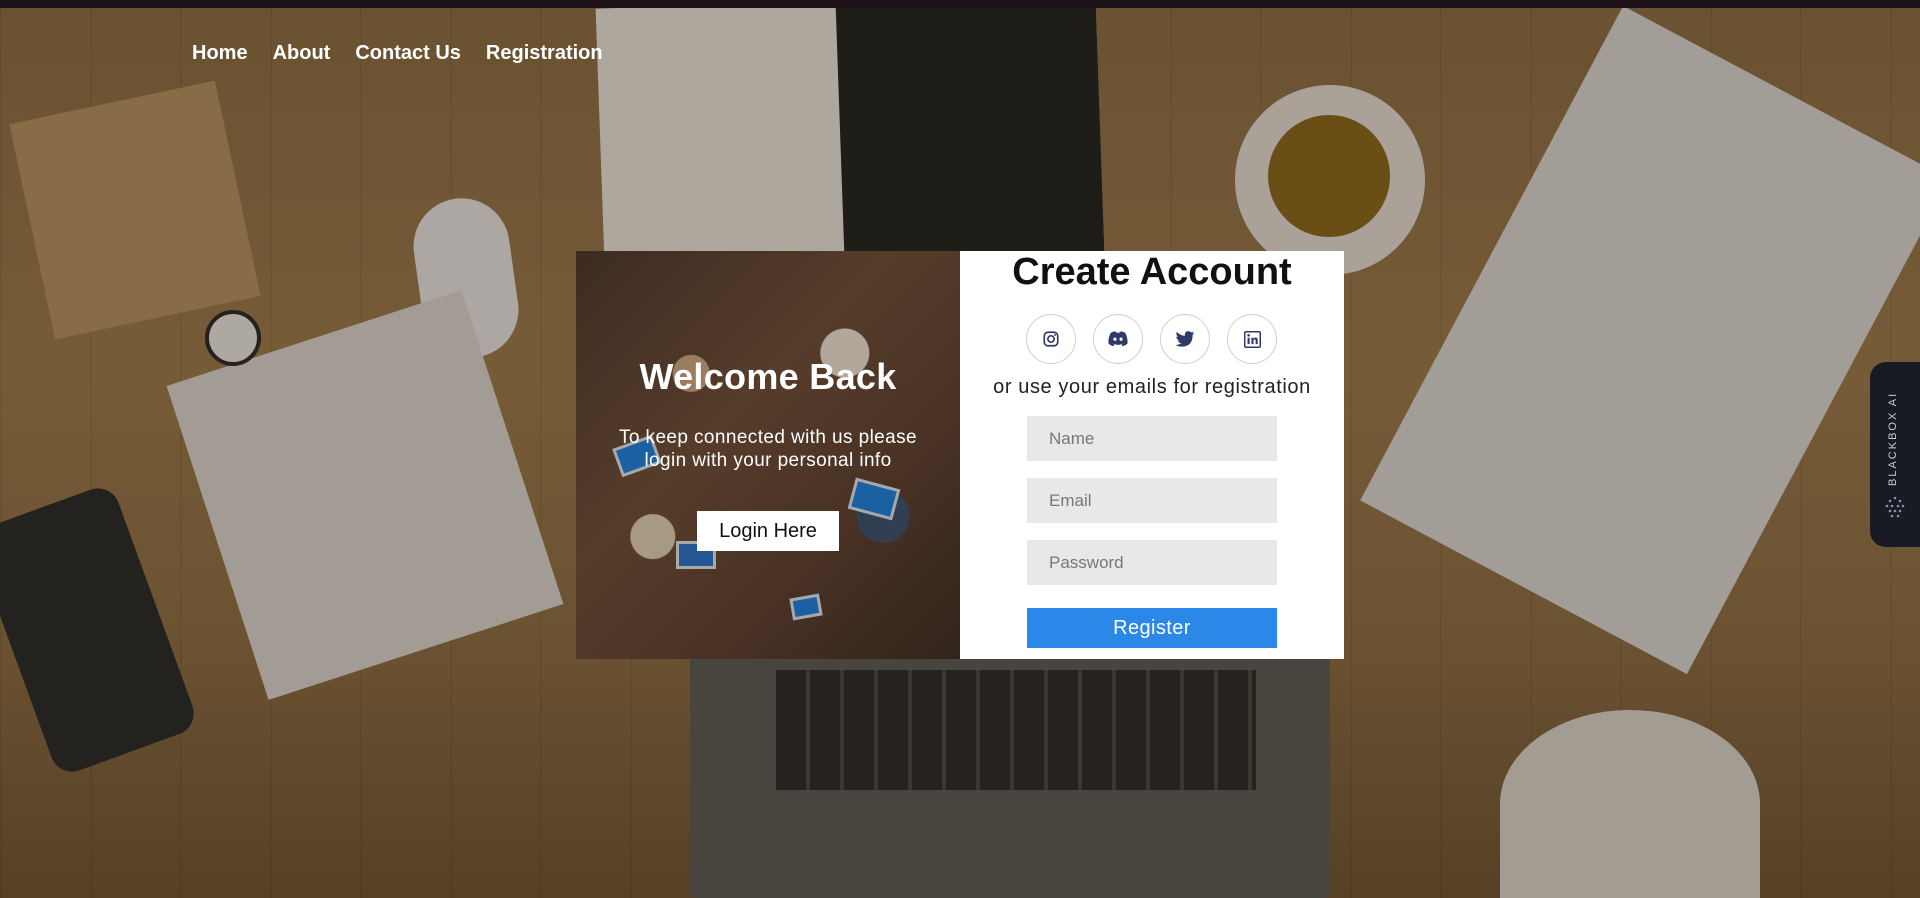  Describe the element at coordinates (1152, 628) in the screenshot. I see `register-button: Register` at that location.